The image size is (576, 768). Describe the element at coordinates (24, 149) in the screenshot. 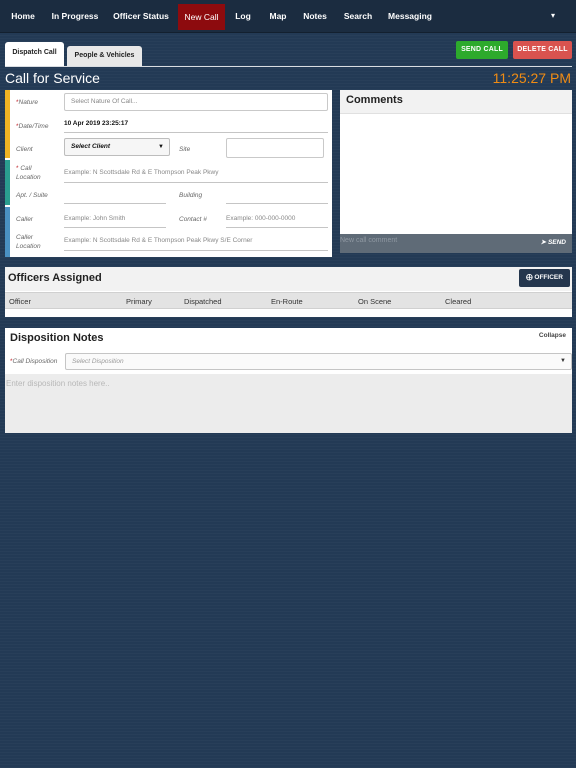

I see `client-label: Client` at that location.